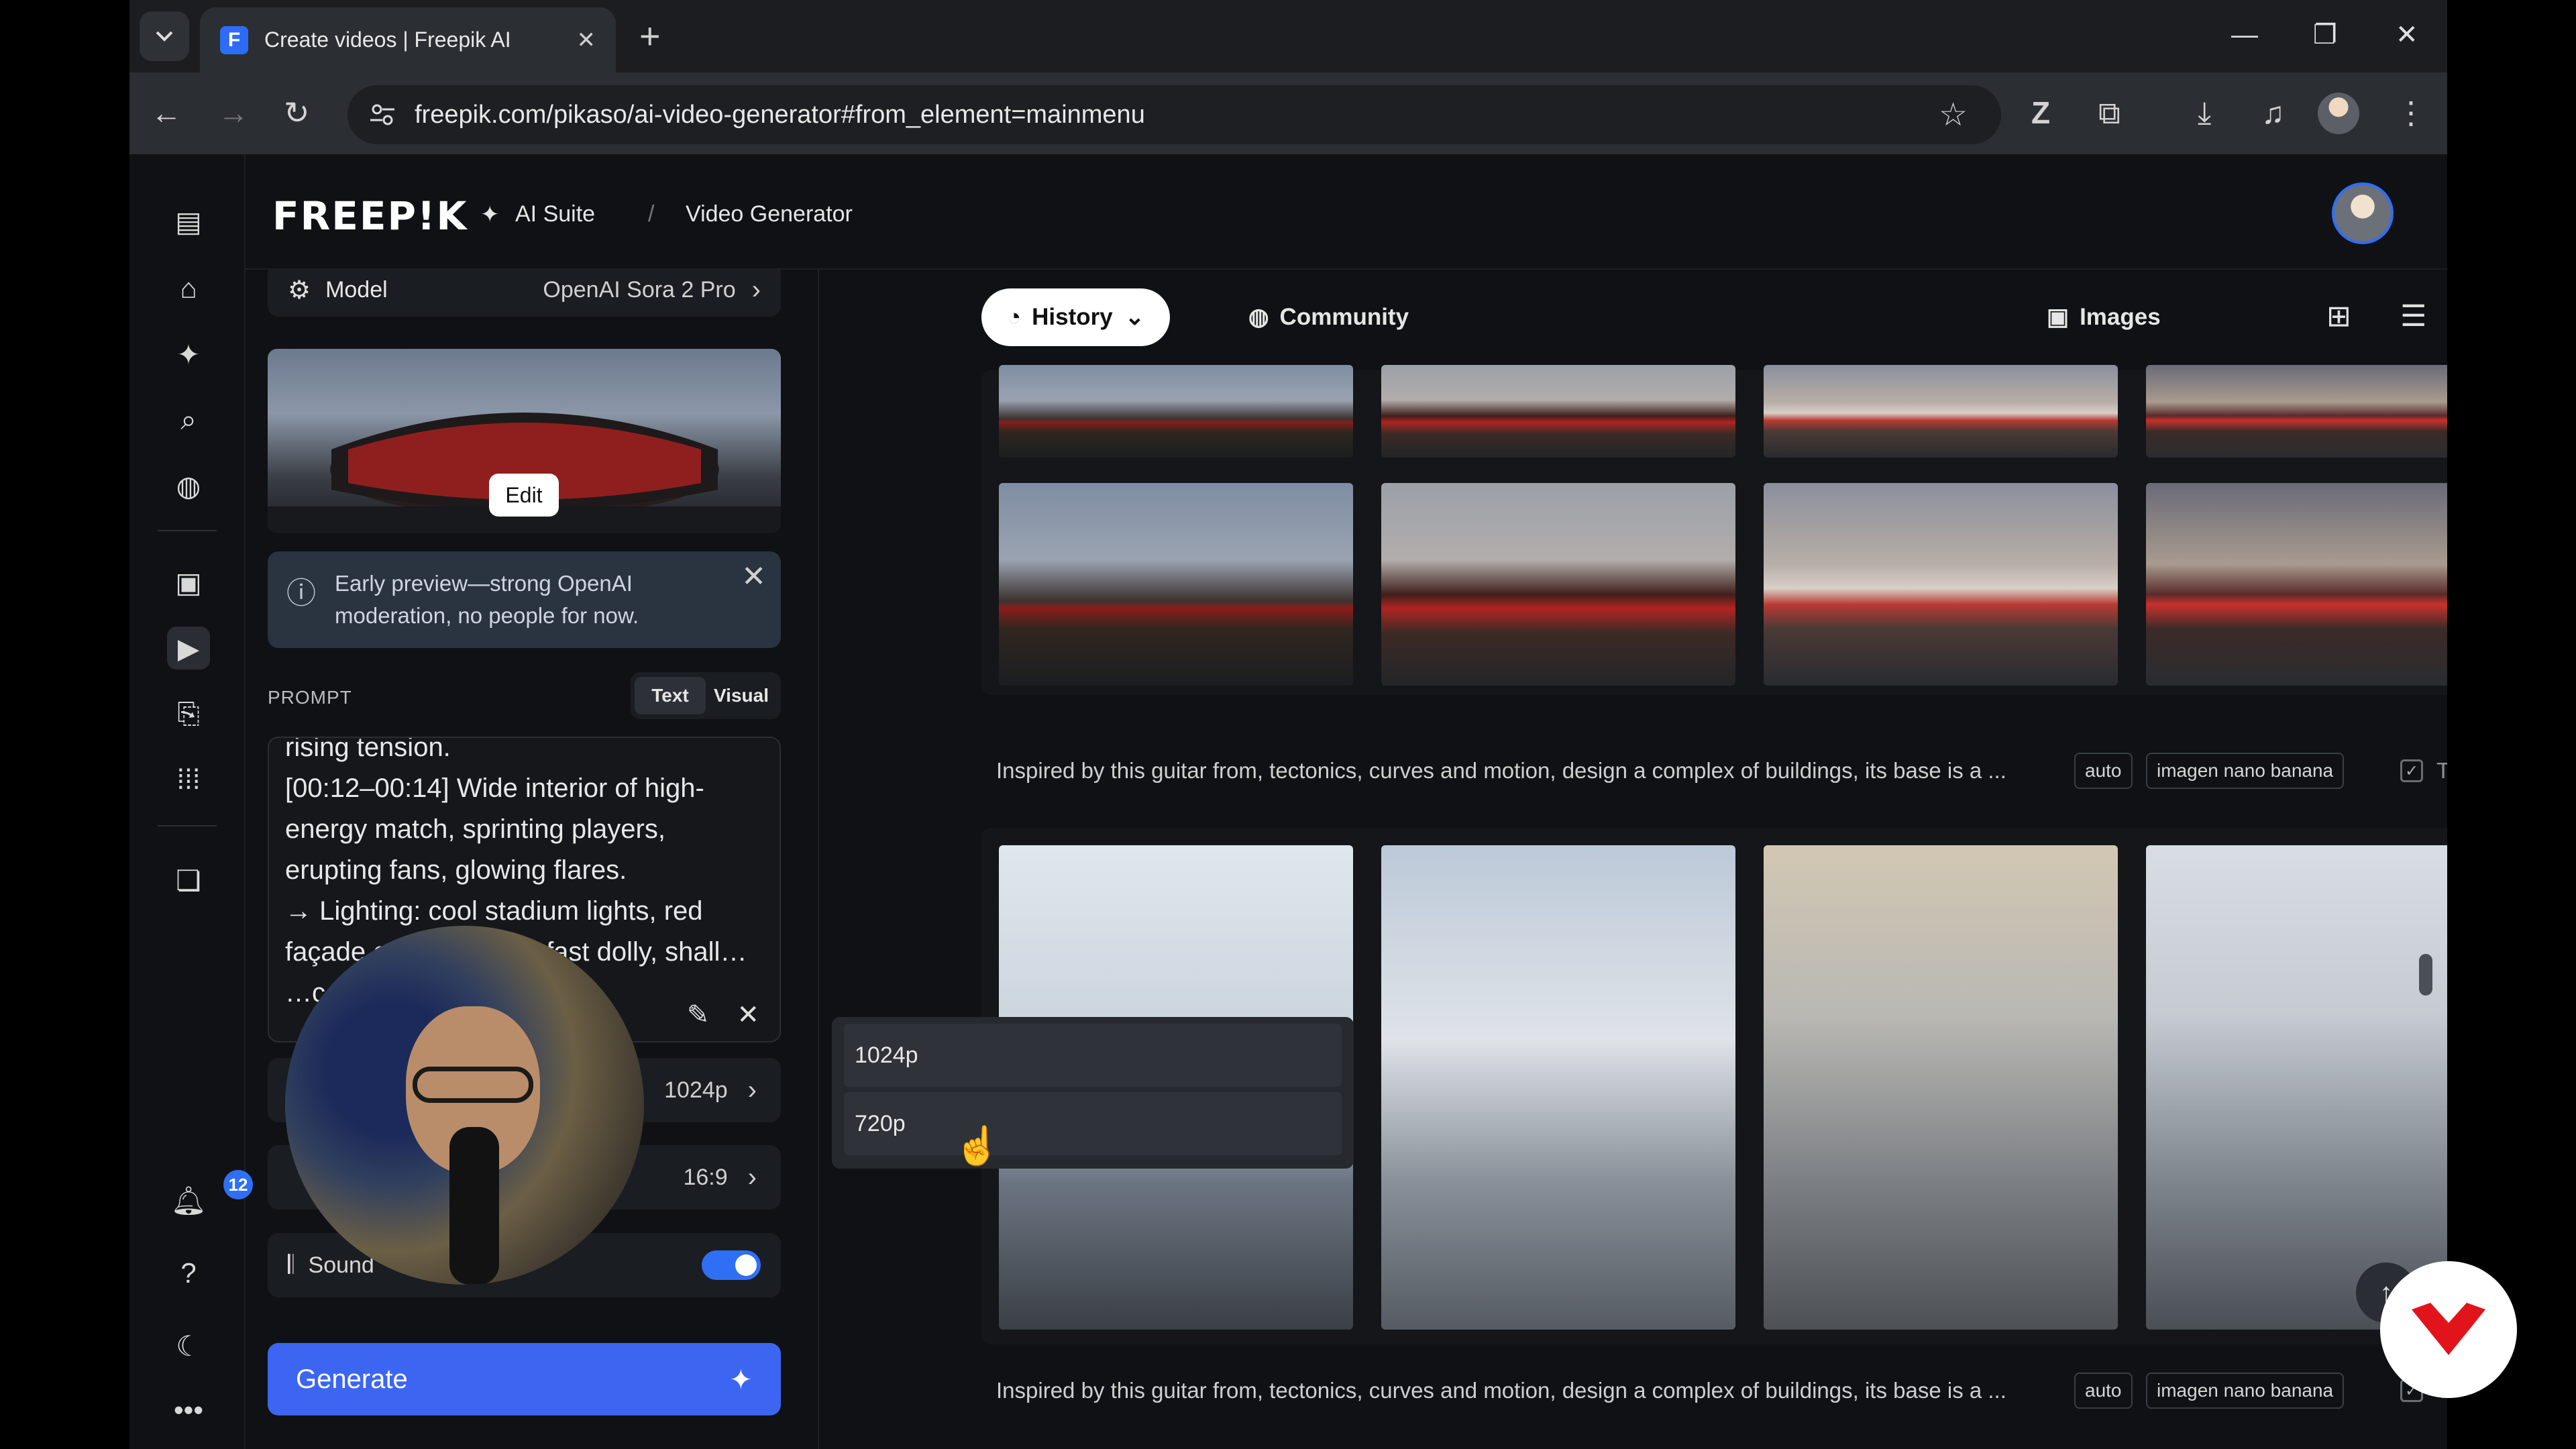 The image size is (2576, 1449). Describe the element at coordinates (188, 582) in the screenshot. I see `image-generator-icon: ▣` at that location.